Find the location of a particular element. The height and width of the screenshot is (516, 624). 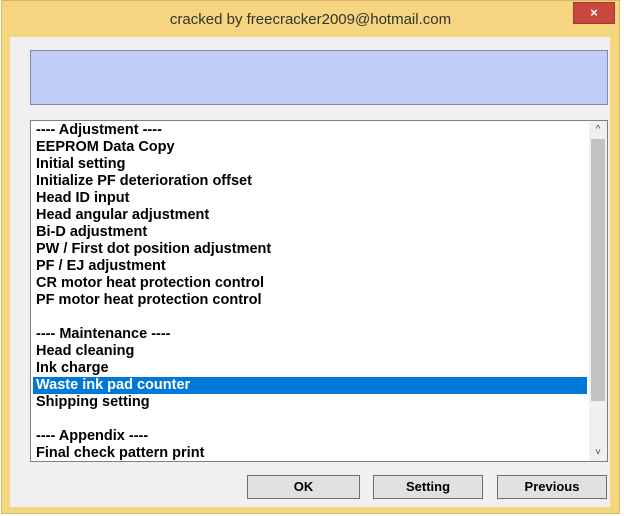

window-title: cracked by freecracker2009@hotmail.com is located at coordinates (310, 19).